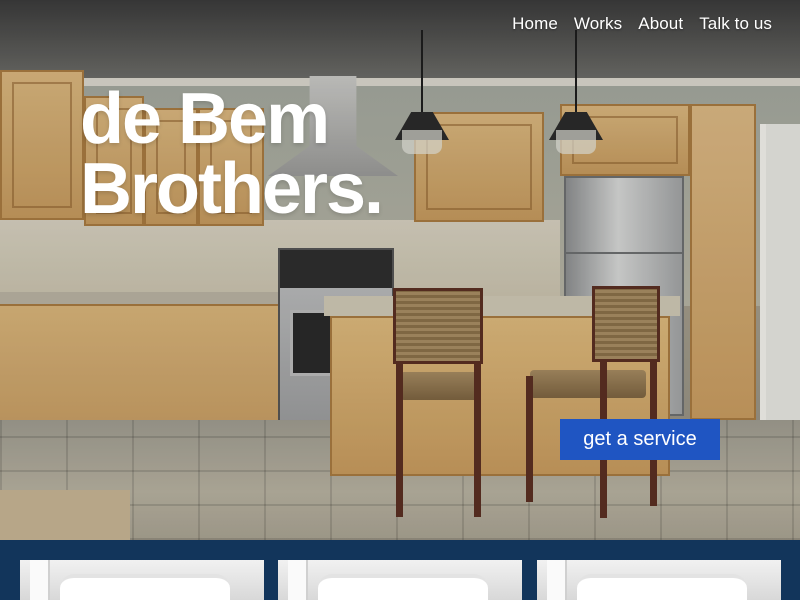 The image size is (800, 600). I want to click on nav-link-home: Home, so click(535, 24).